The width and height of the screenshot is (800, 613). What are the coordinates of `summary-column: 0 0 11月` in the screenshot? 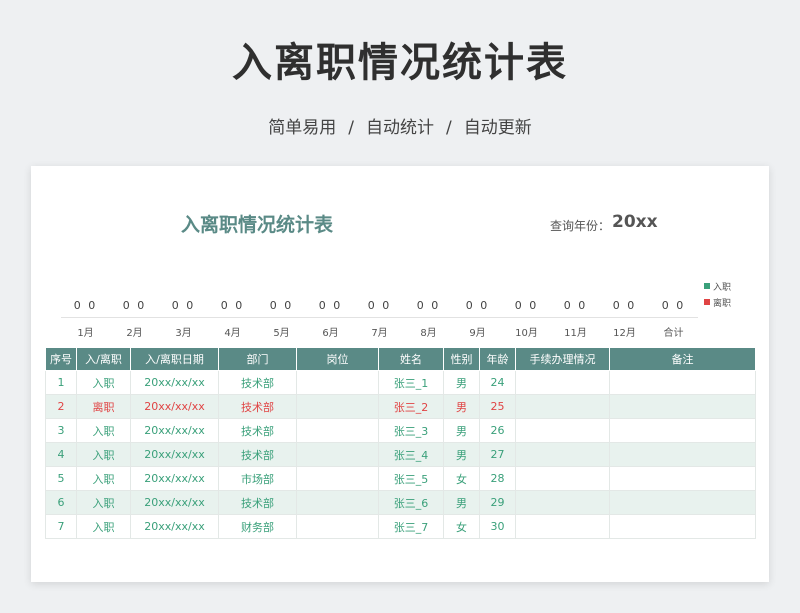 It's located at (575, 318).